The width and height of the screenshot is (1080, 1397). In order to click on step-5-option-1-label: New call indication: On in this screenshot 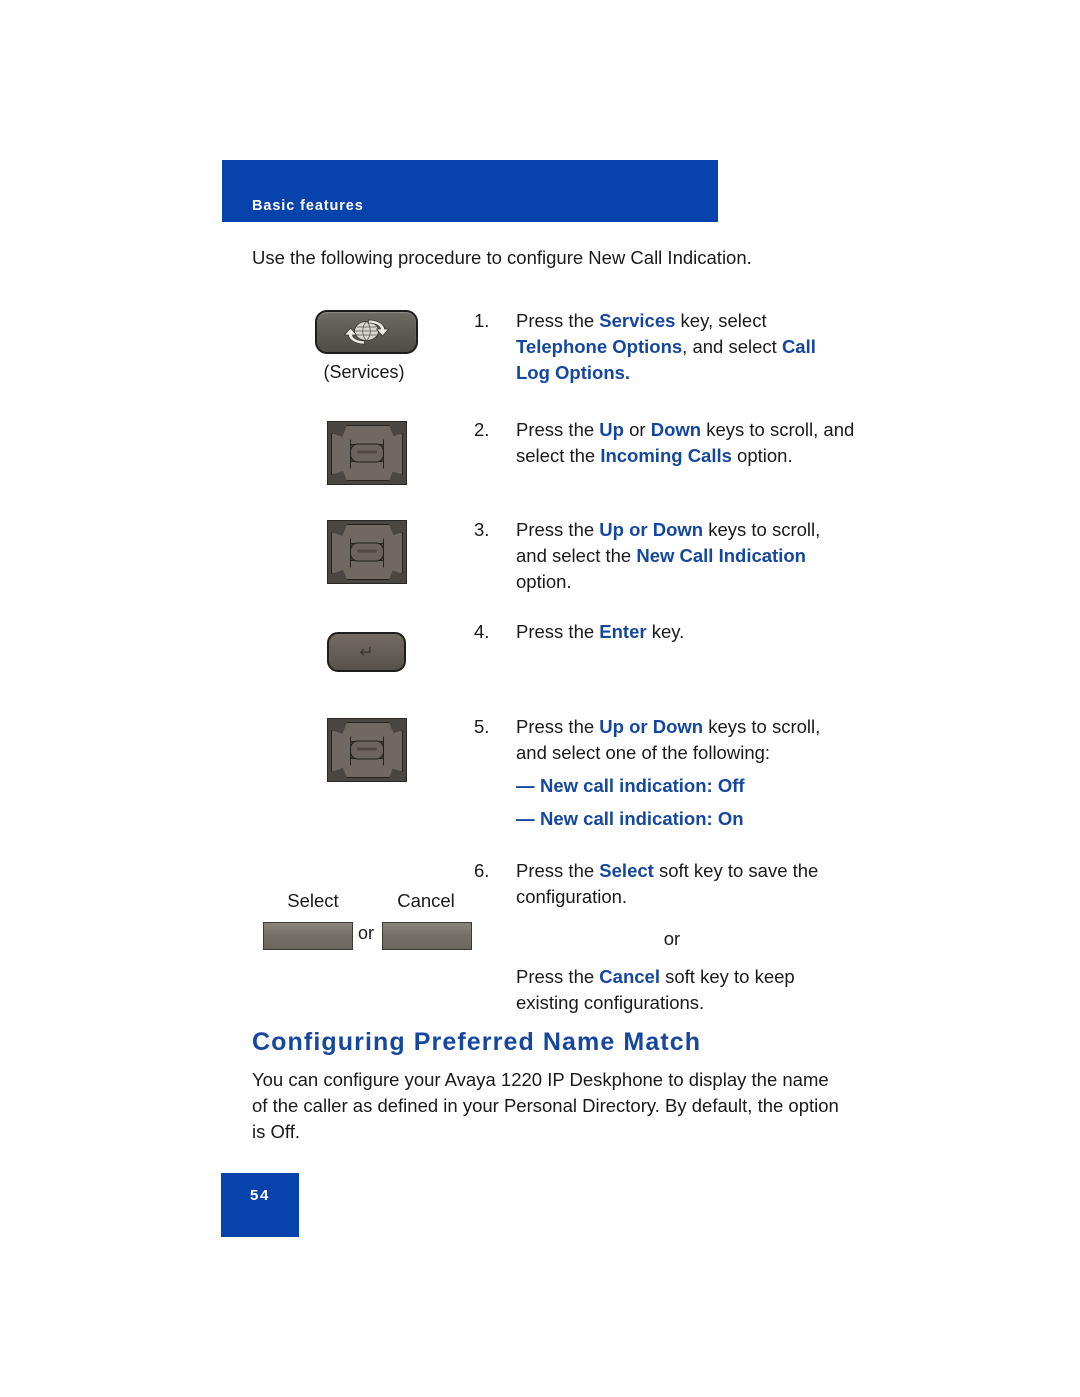, I will do `click(642, 818)`.